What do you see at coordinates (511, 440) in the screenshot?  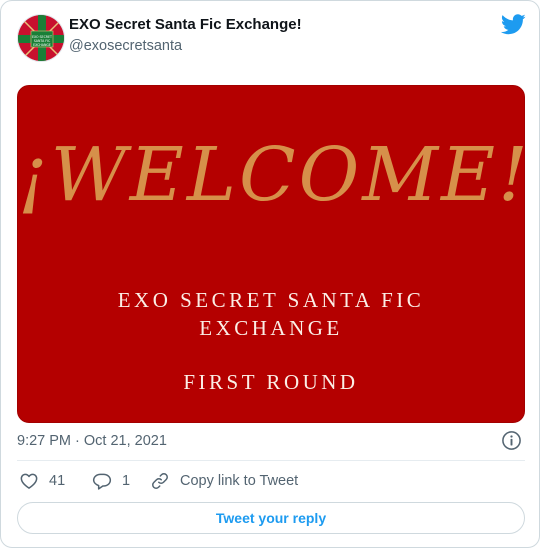 I see `info-icon` at bounding box center [511, 440].